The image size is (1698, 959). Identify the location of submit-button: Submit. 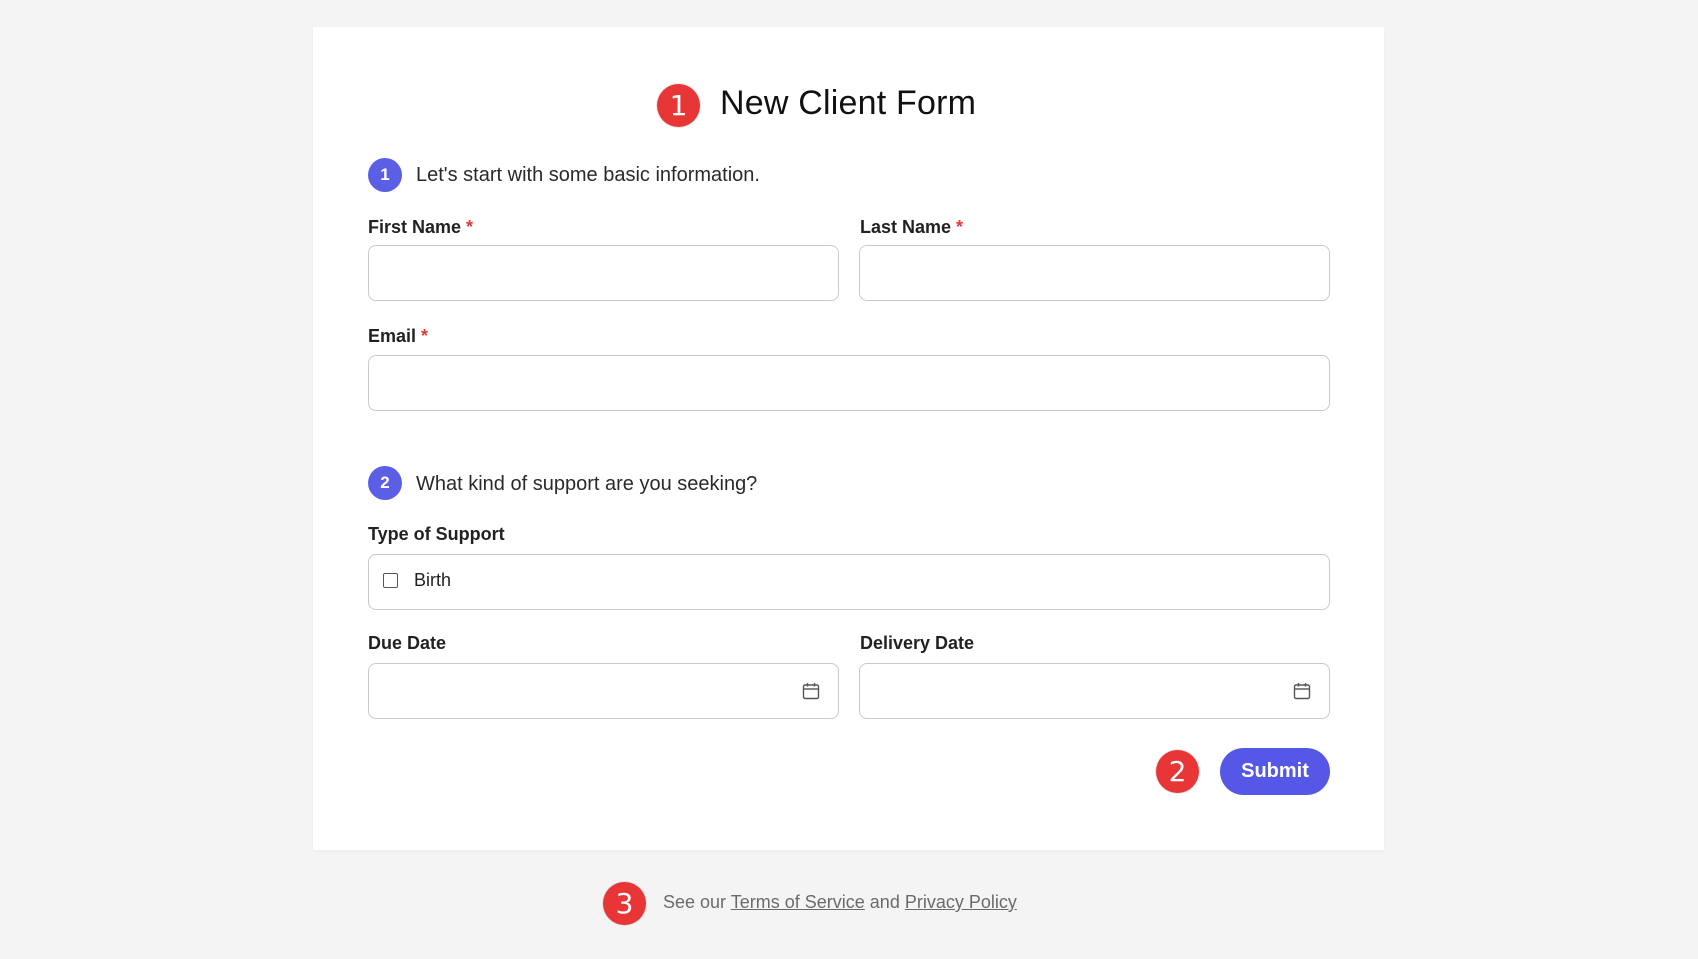
(1275, 771).